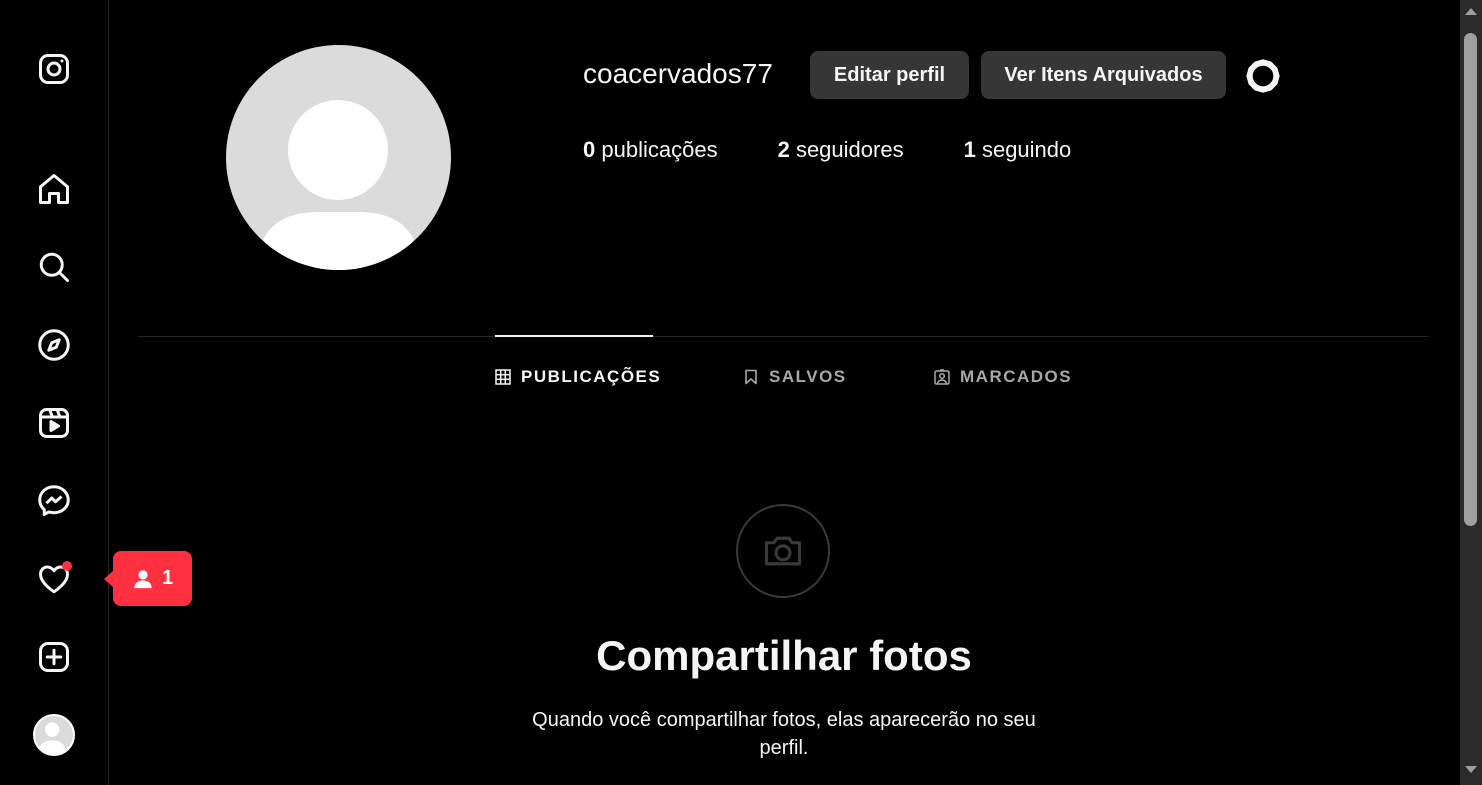 The image size is (1482, 785). I want to click on tab-saved-label: SALVOS, so click(808, 376).